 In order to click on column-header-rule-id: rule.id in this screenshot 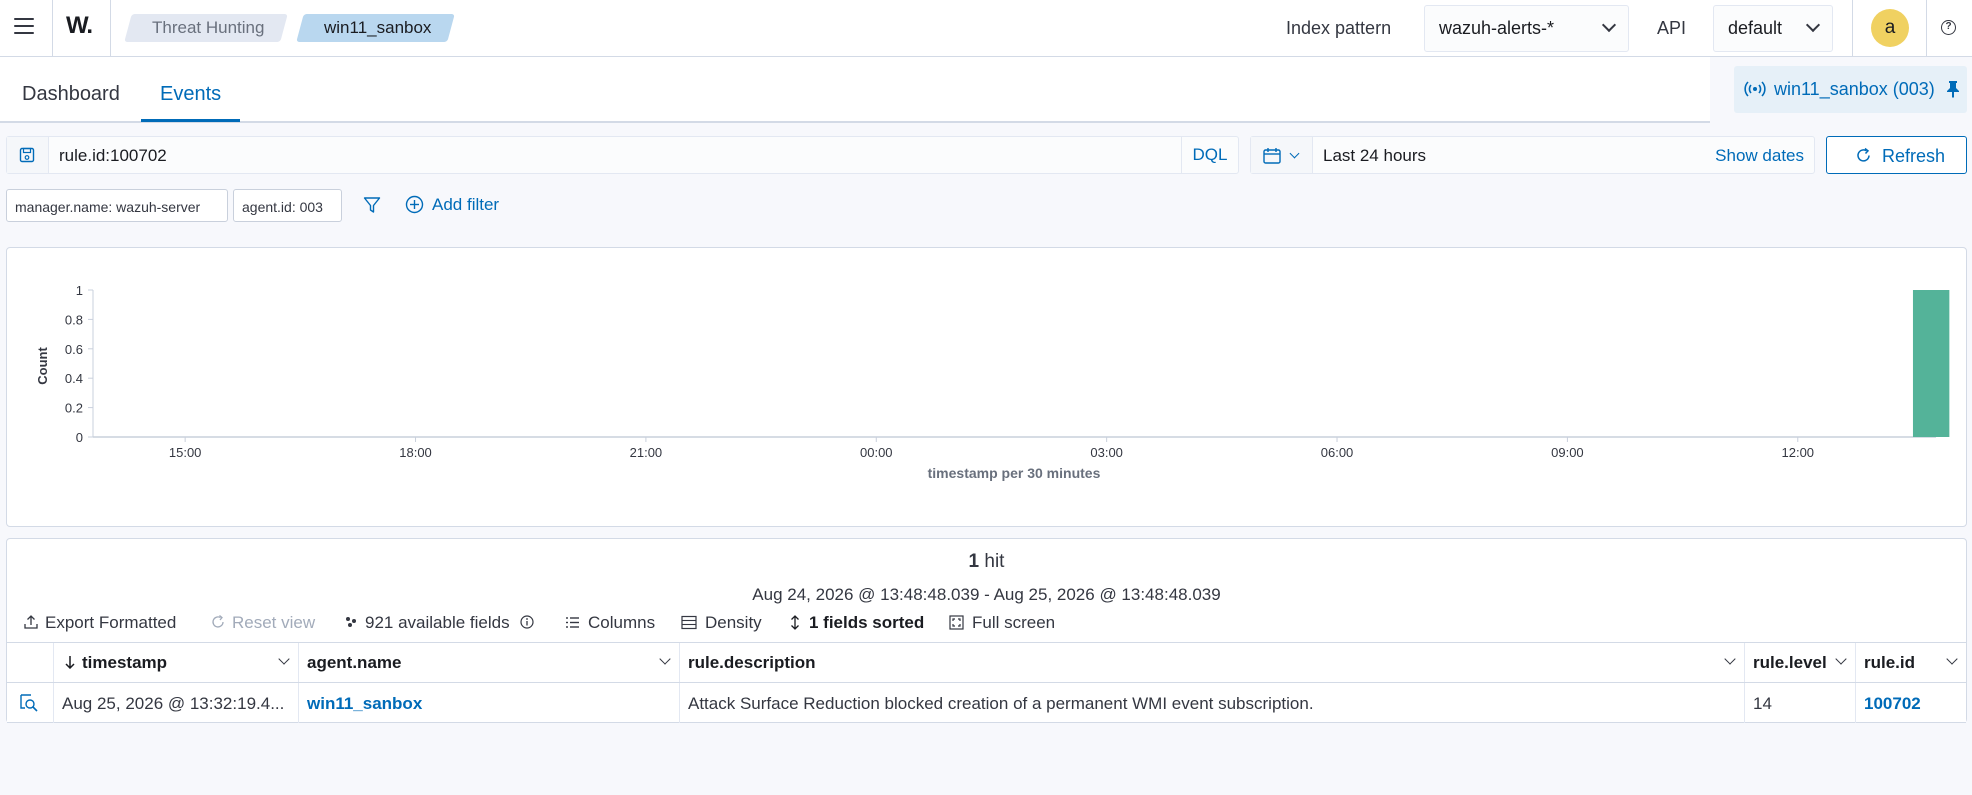, I will do `click(1910, 662)`.